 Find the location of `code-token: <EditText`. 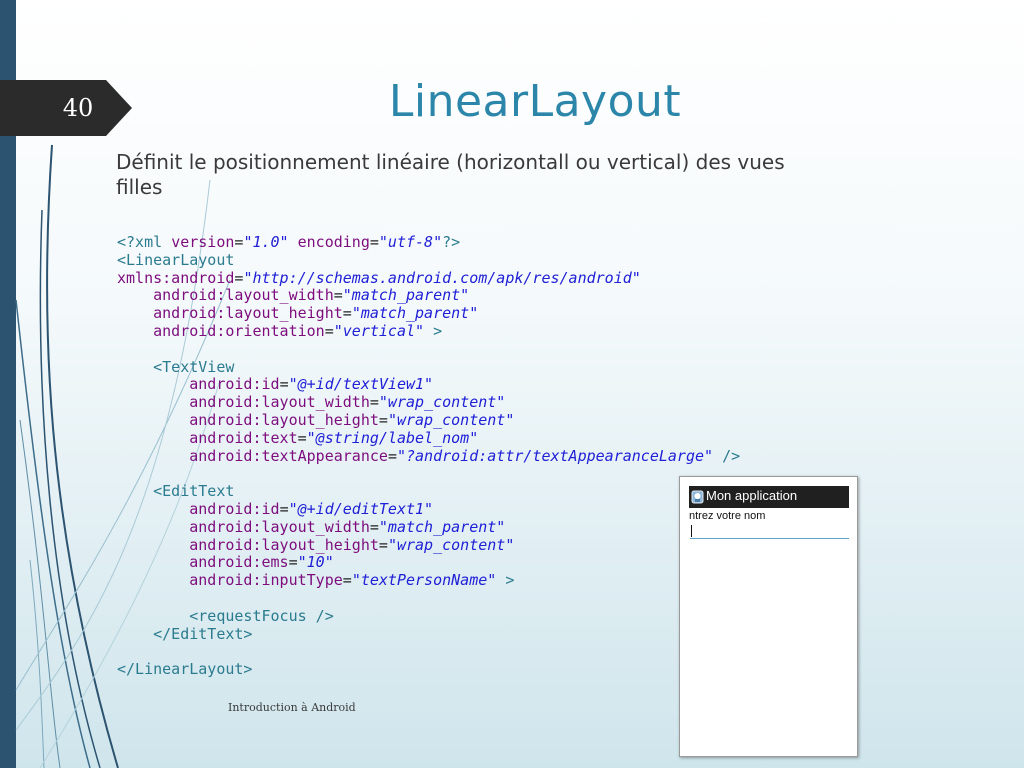

code-token: <EditText is located at coordinates (194, 491).